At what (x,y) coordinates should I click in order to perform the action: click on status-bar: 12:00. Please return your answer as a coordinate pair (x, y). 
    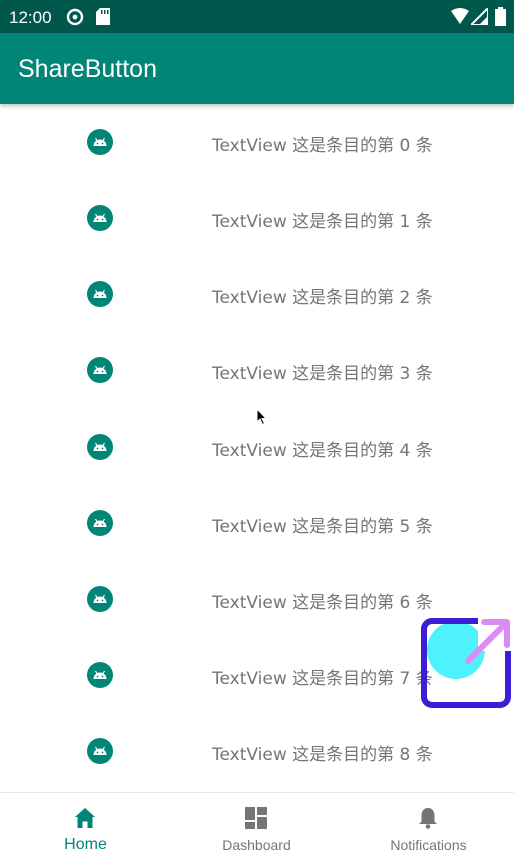
    Looking at the image, I should click on (257, 16).